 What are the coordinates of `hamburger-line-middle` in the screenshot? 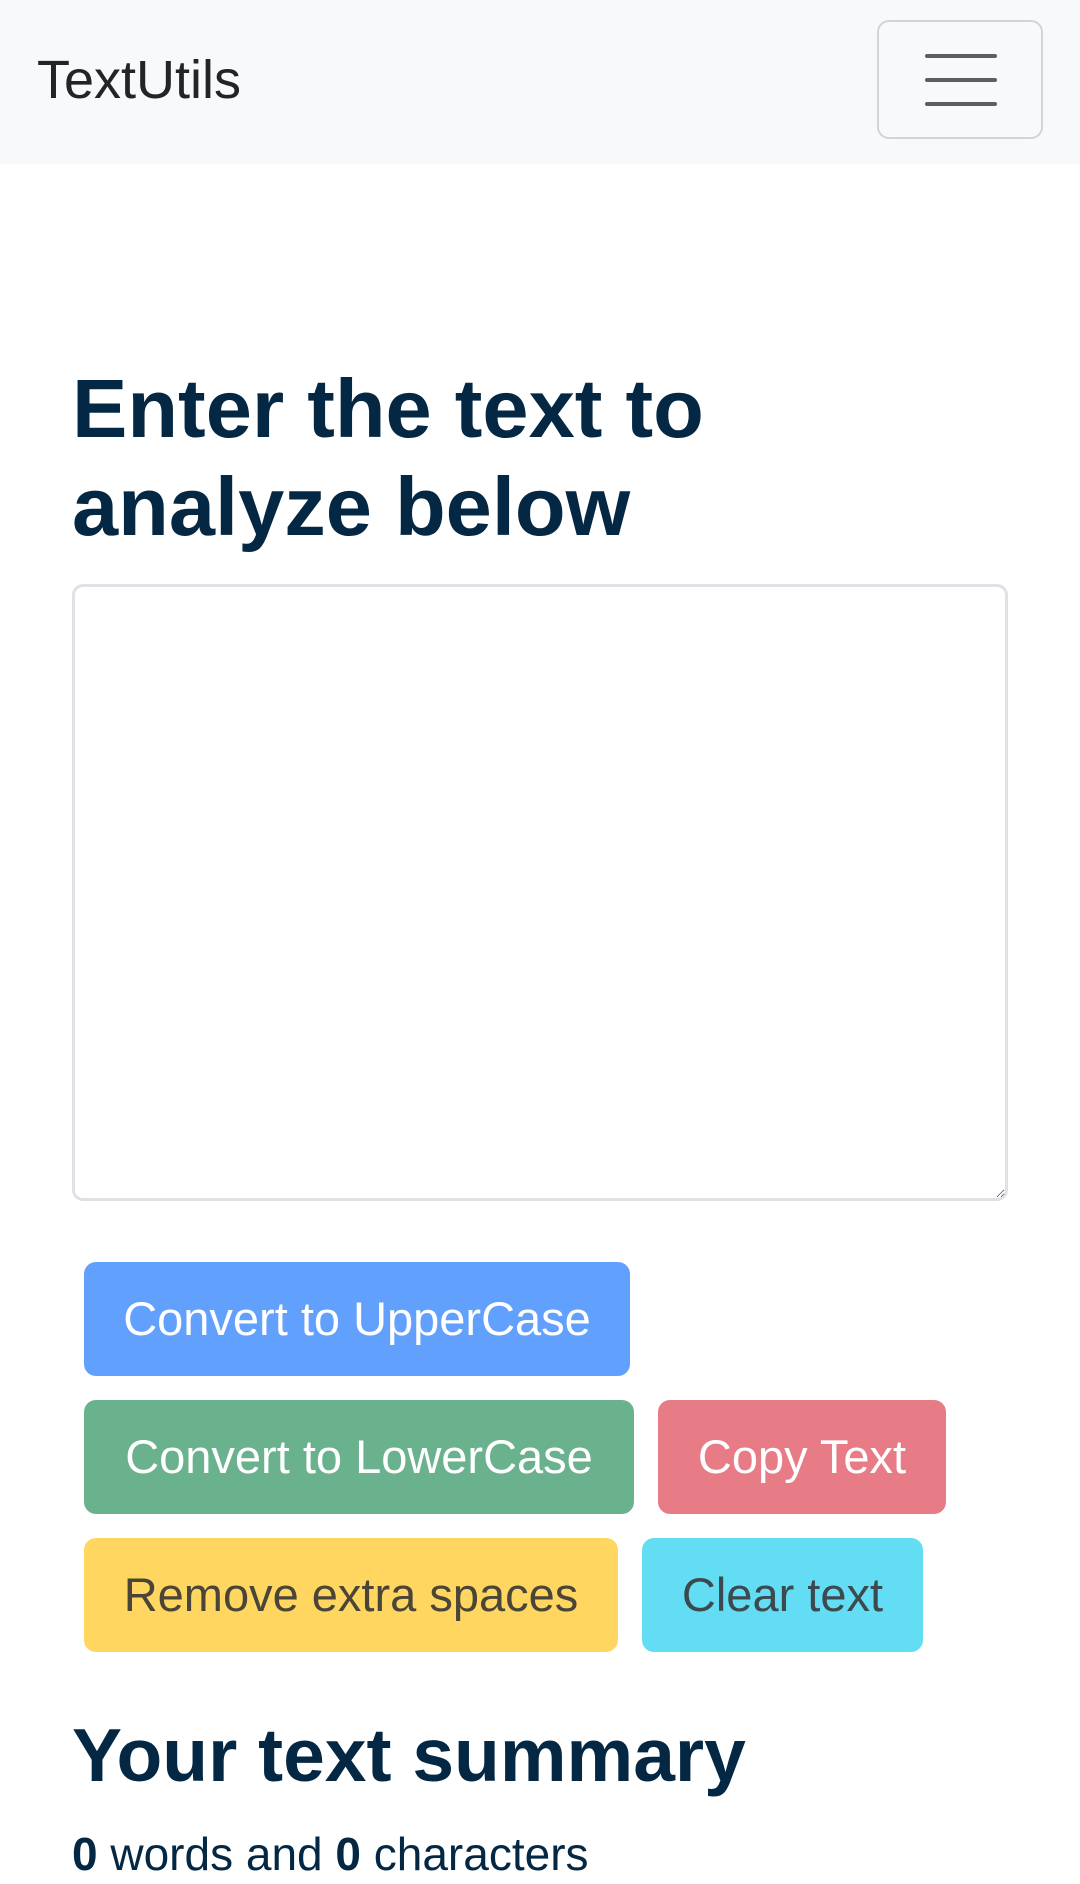 It's located at (961, 80).